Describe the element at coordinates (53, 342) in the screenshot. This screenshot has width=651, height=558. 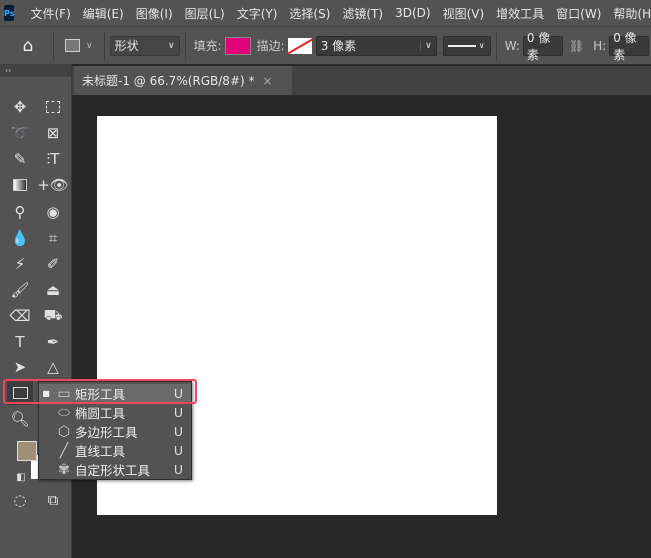
I see `pen-tool-icon: ✒` at that location.